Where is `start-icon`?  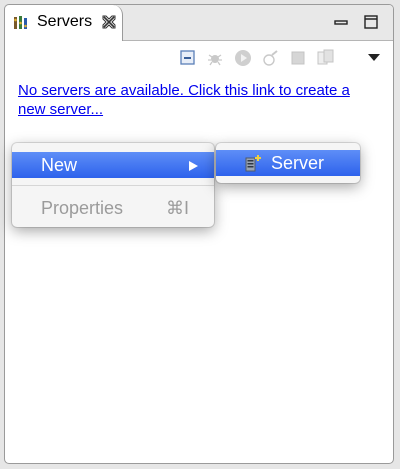 start-icon is located at coordinates (243, 58).